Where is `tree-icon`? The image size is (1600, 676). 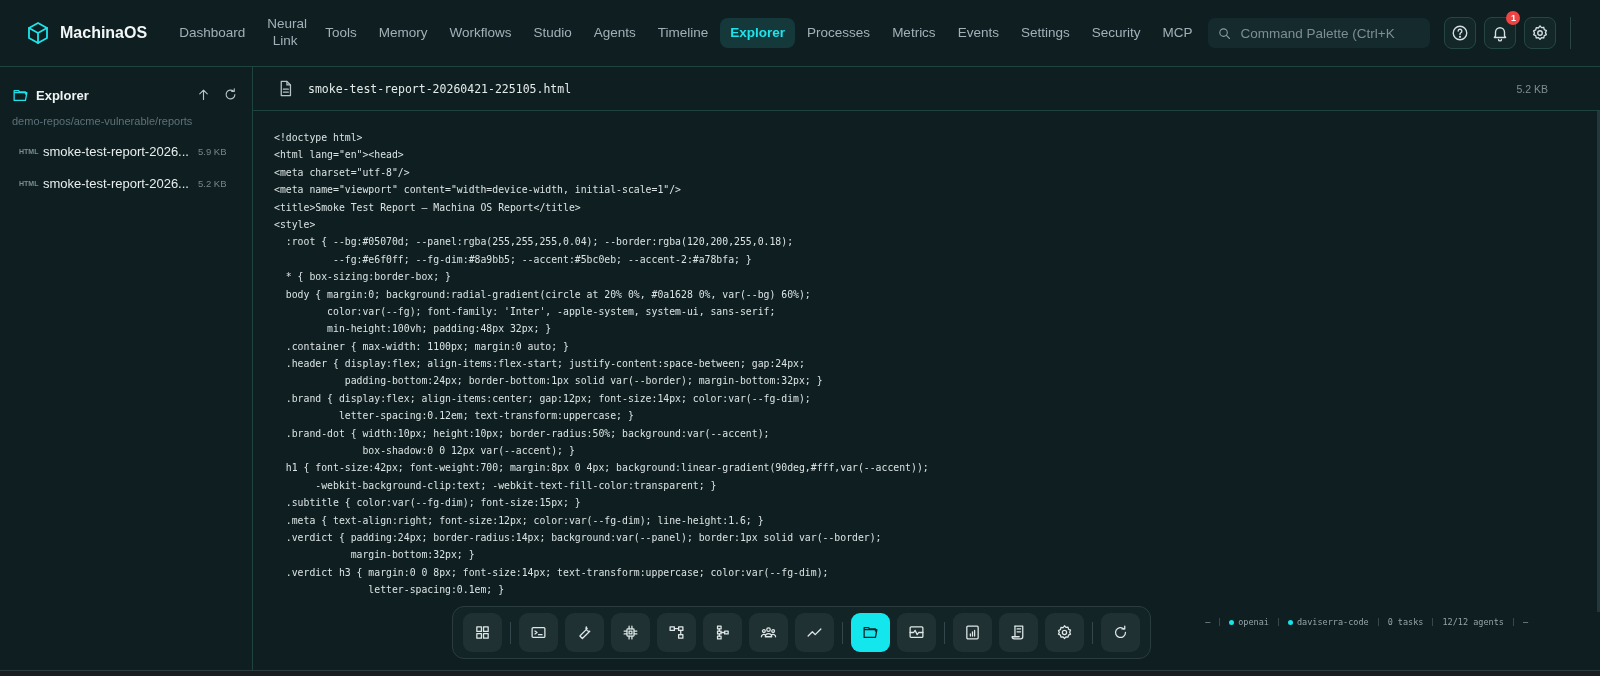 tree-icon is located at coordinates (722, 632).